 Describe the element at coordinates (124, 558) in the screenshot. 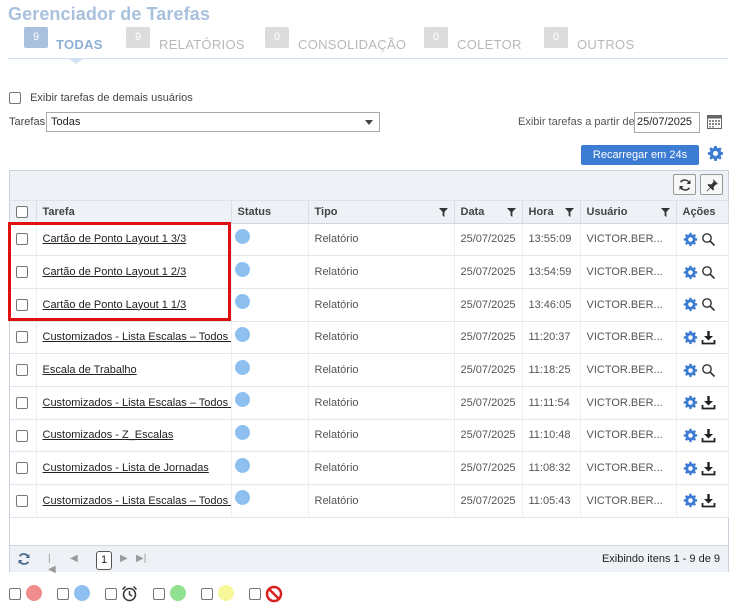

I see `next-page-icon: ▶` at that location.